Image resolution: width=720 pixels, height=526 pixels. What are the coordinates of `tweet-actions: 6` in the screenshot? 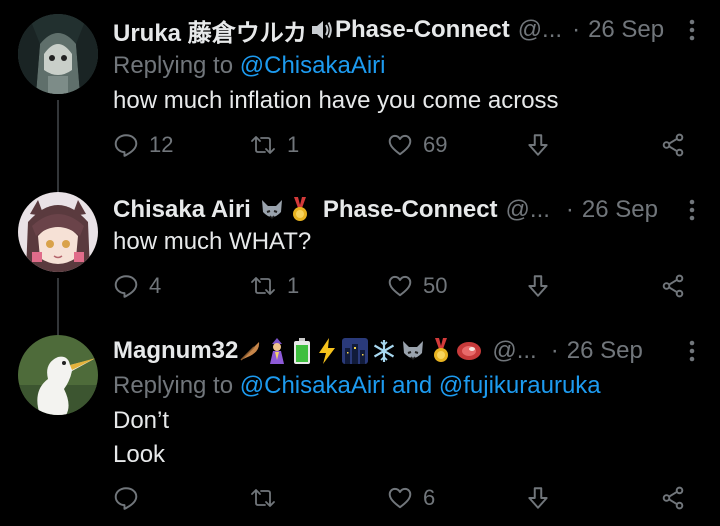 It's located at (400, 498).